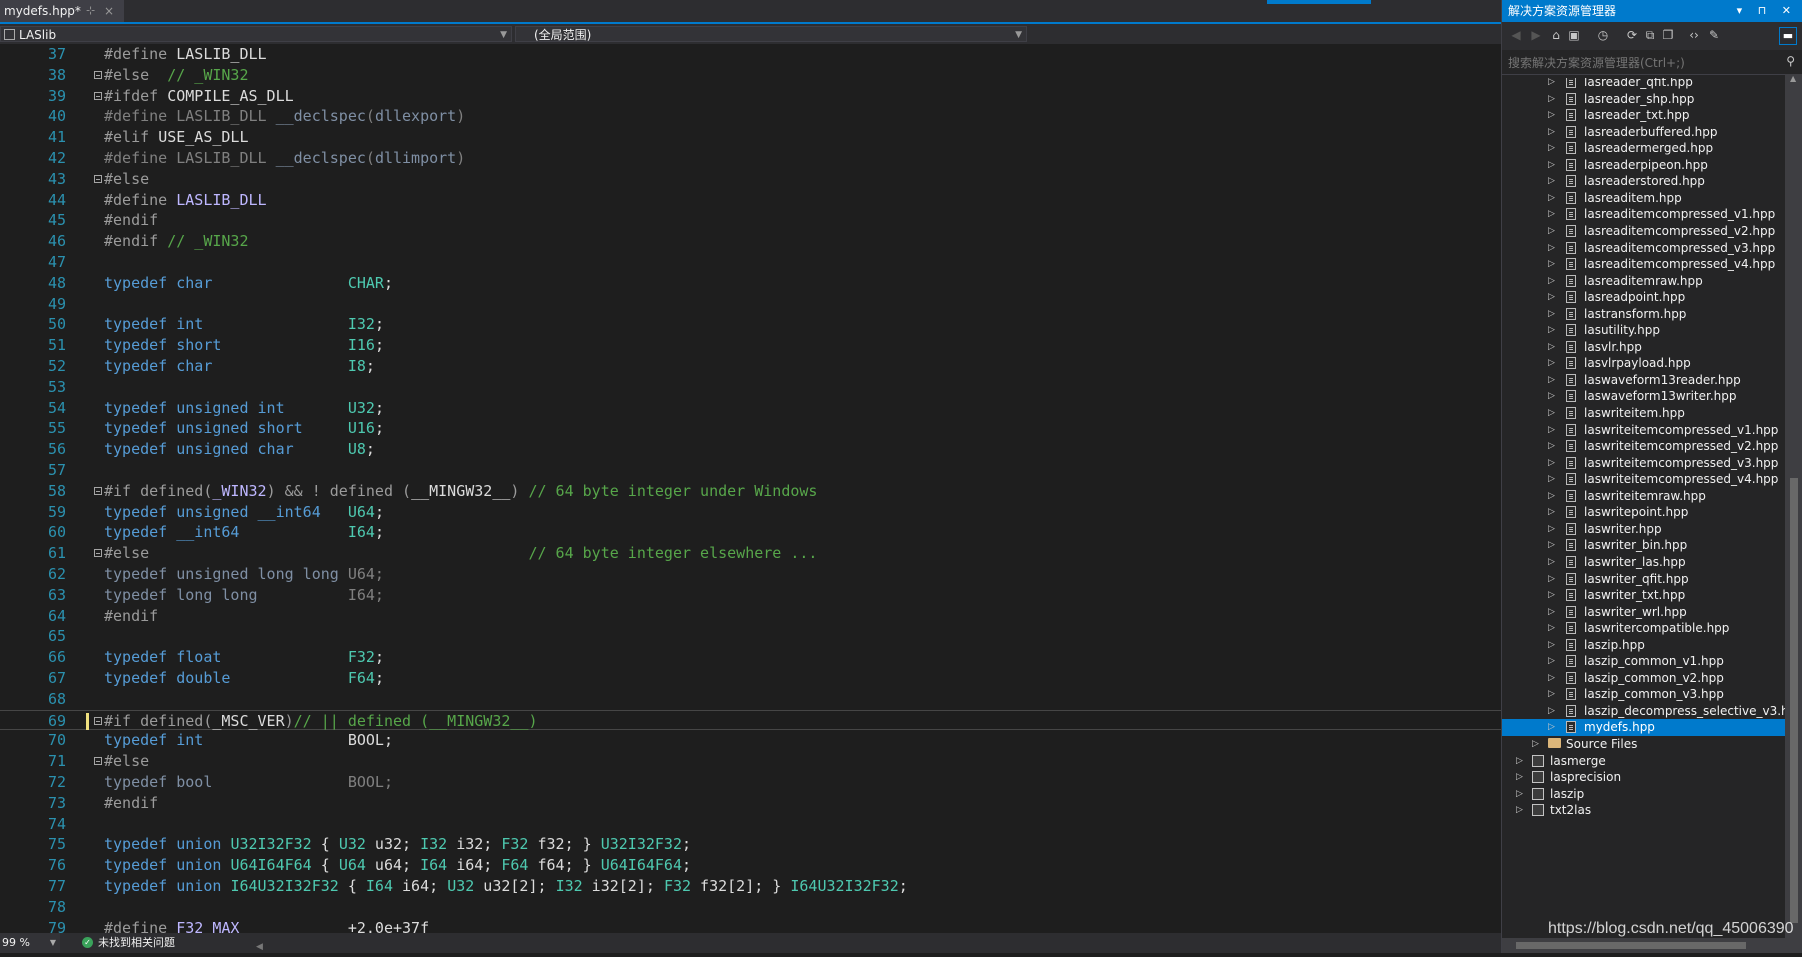 The width and height of the screenshot is (1802, 957). What do you see at coordinates (1643, 396) in the screenshot?
I see `tree-item-file: ▷ laswaveform13writer.hpp` at bounding box center [1643, 396].